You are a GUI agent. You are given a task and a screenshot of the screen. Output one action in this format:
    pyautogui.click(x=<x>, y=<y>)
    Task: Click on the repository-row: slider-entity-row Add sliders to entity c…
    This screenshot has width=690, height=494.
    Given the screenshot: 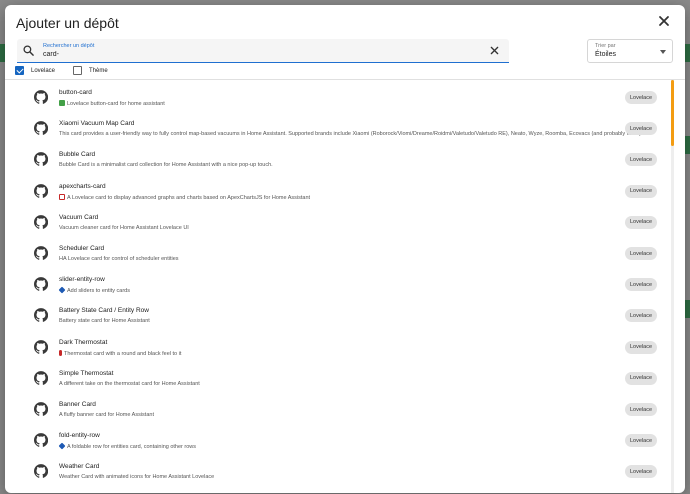 What is the action you would take?
    pyautogui.click(x=339, y=283)
    